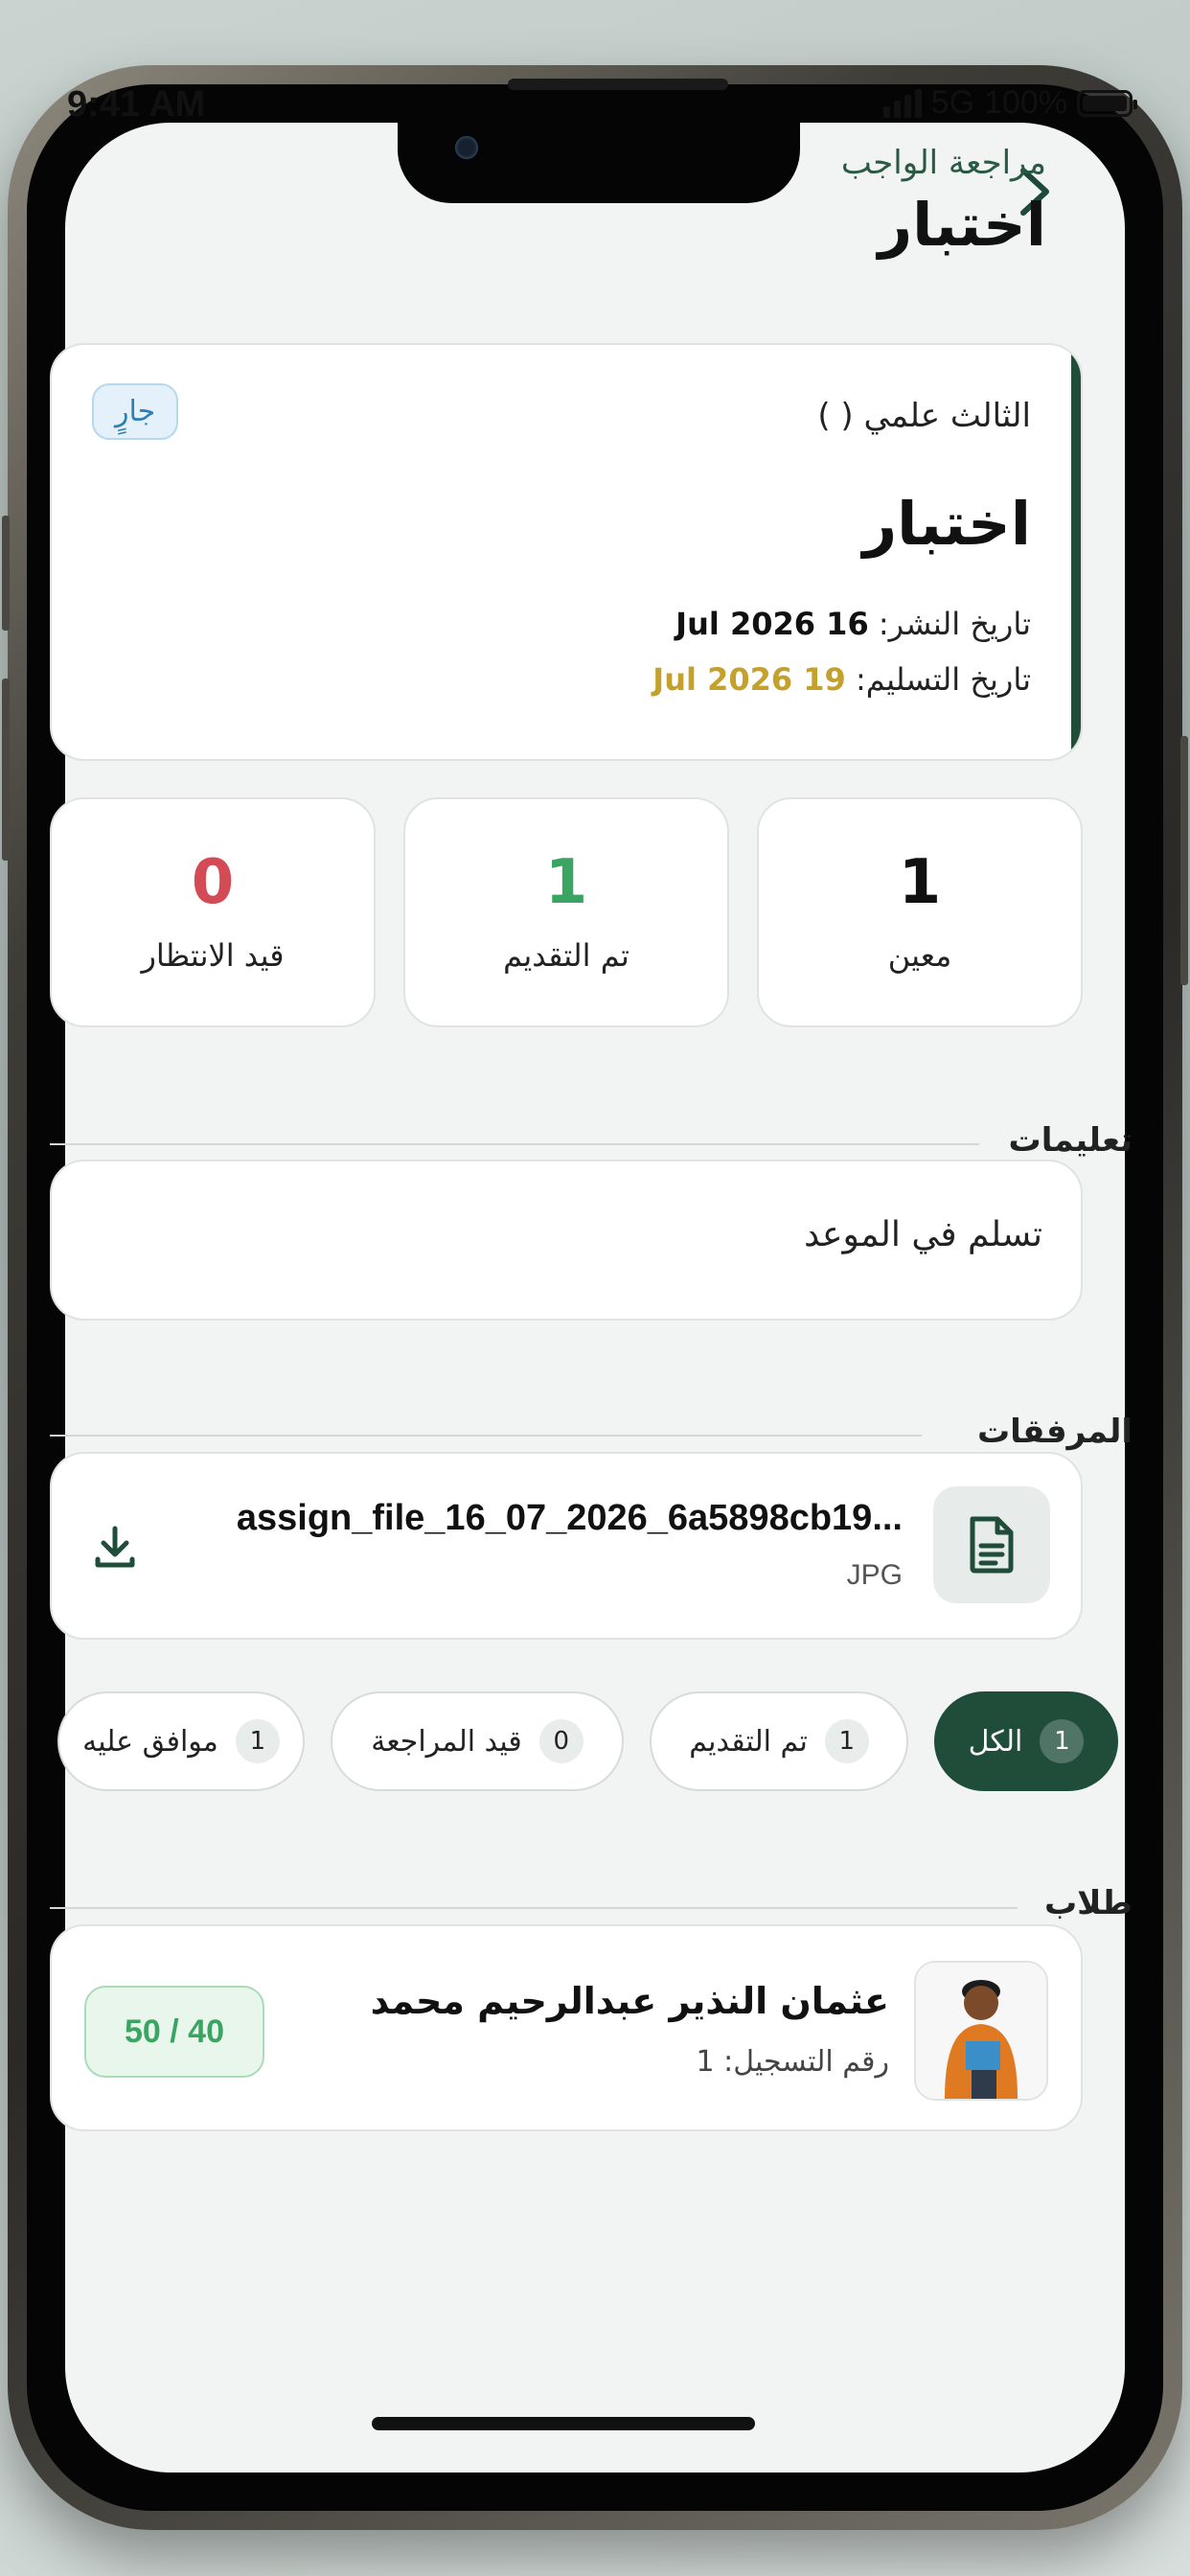 The image size is (1190, 2576). I want to click on publish-date-row: تاريخ النشر: 16 Jul 2026, so click(853, 624).